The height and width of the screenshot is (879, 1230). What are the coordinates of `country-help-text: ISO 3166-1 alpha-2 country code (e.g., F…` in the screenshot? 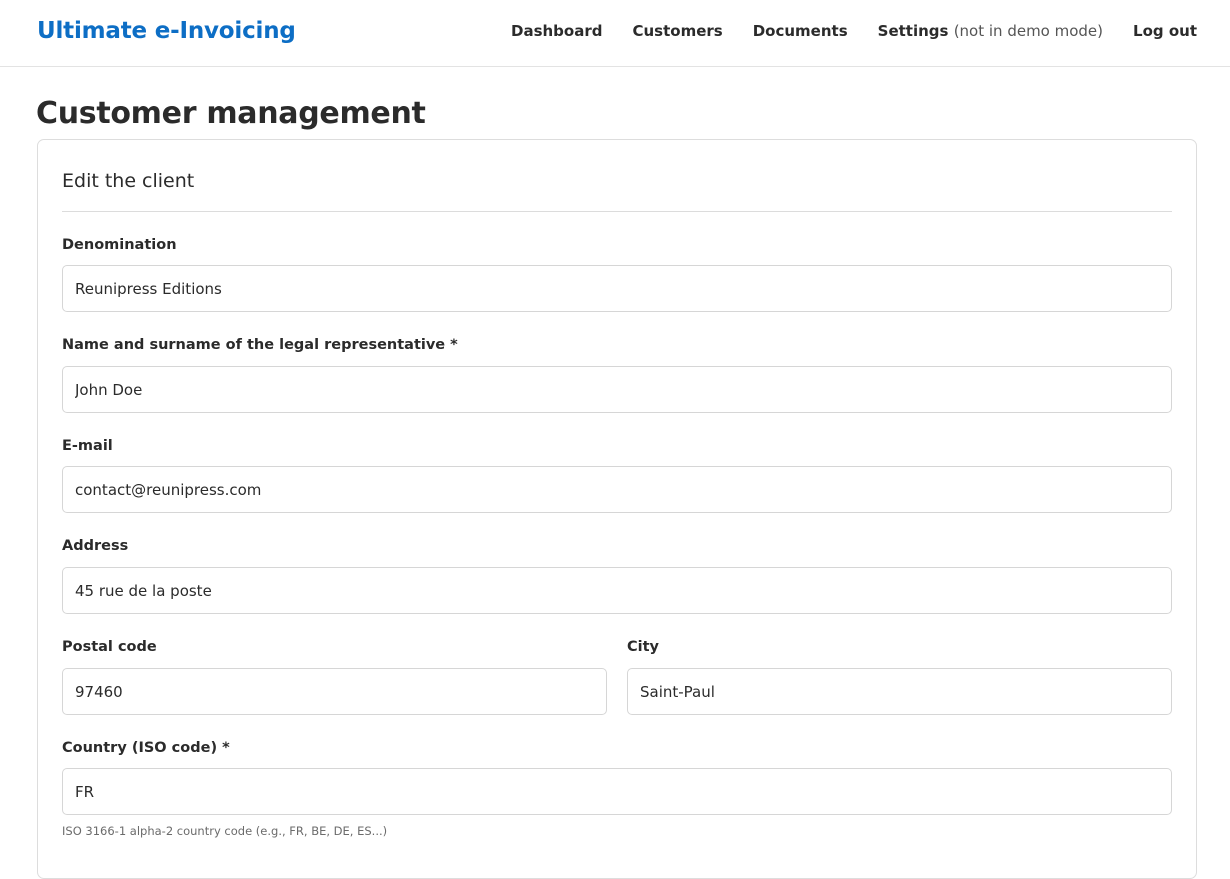 It's located at (225, 831).